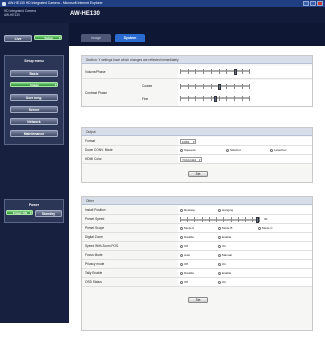 This screenshot has width=325, height=342. I want to click on install-position-desktop: Desktop, so click(187, 210).